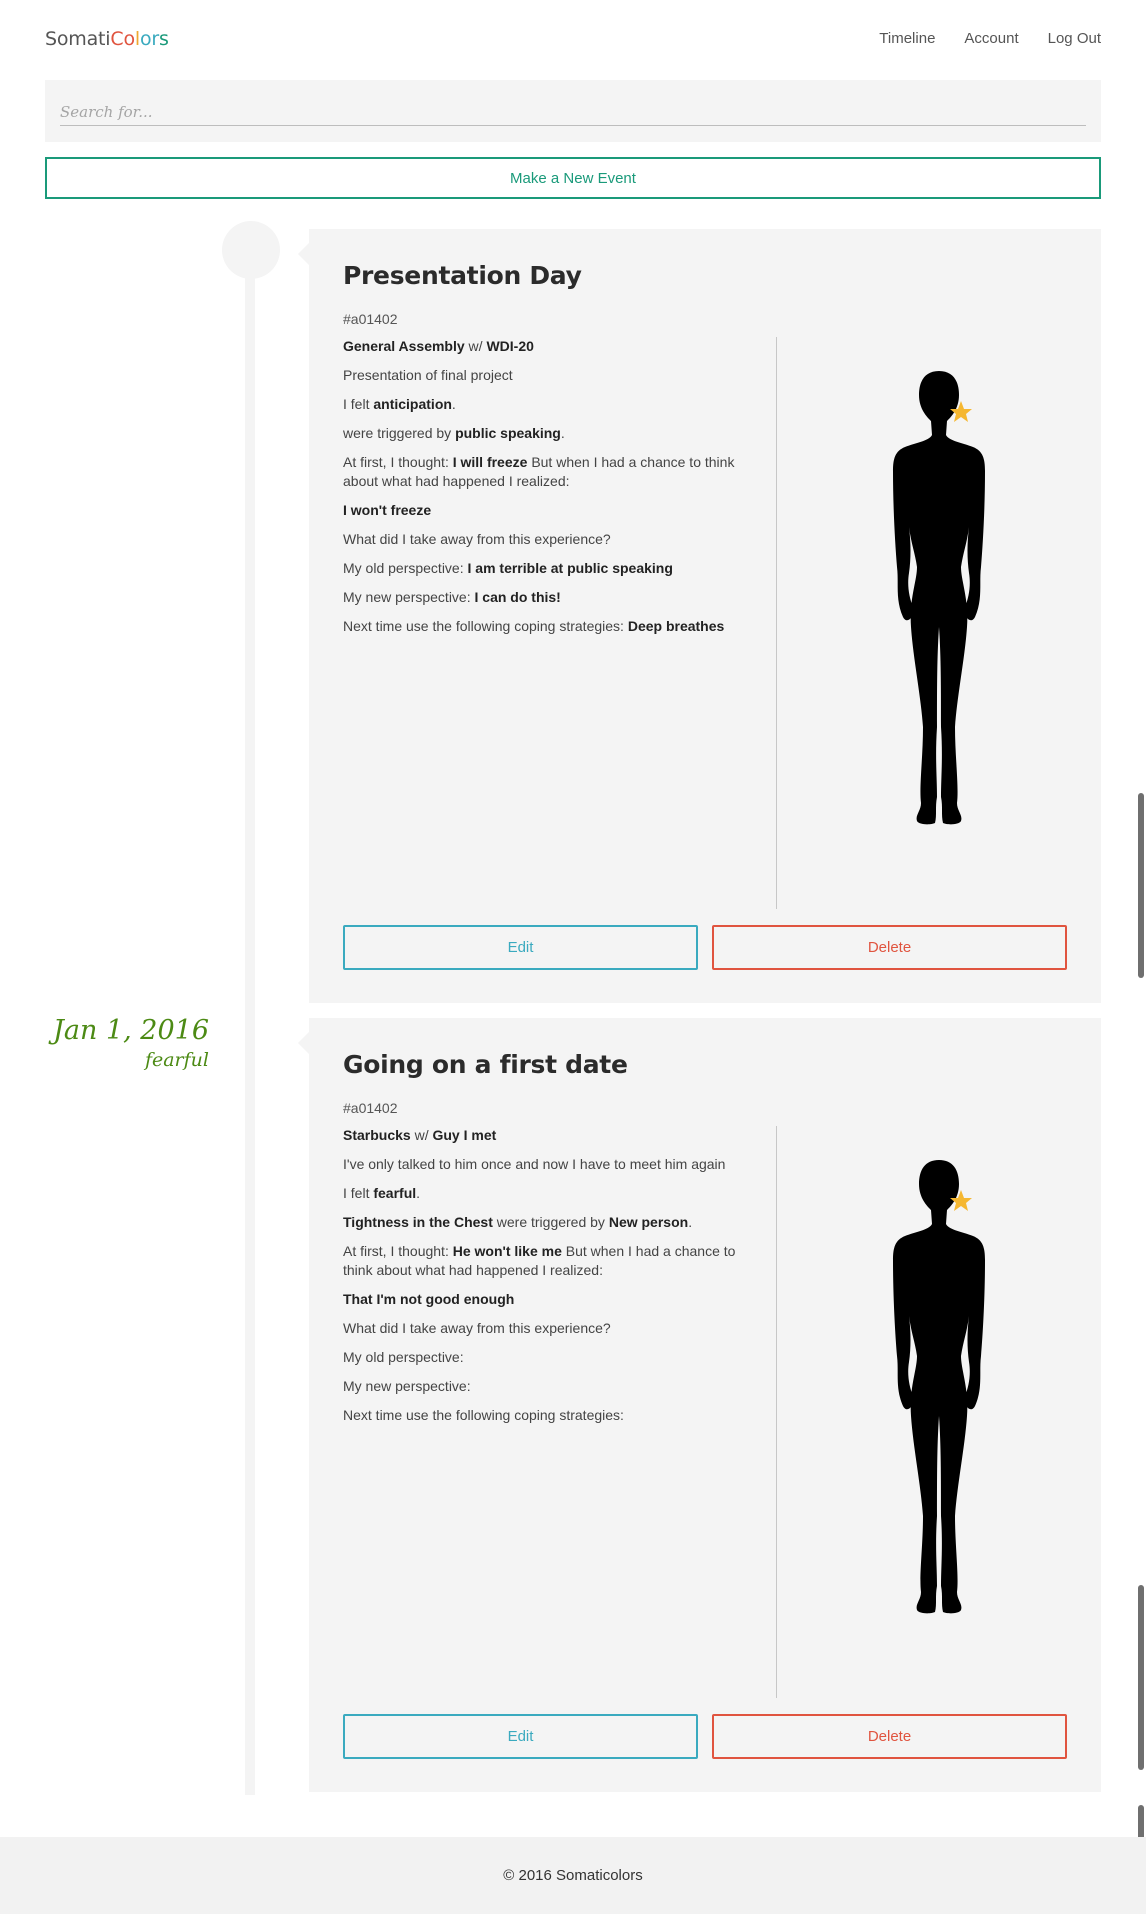 This screenshot has width=1146, height=1914. I want to click on trigger-line: were triggered by public speaking., so click(454, 433).